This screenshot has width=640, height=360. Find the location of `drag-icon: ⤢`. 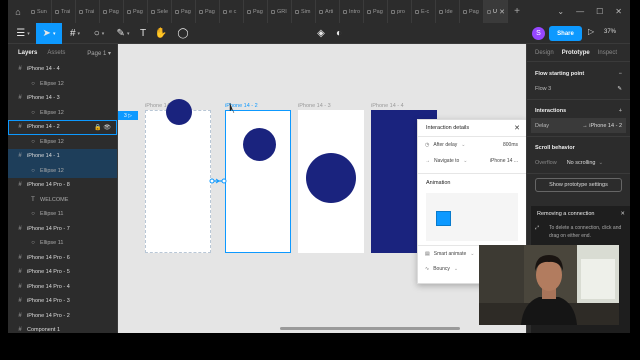

drag-icon: ⤢ is located at coordinates (537, 228).